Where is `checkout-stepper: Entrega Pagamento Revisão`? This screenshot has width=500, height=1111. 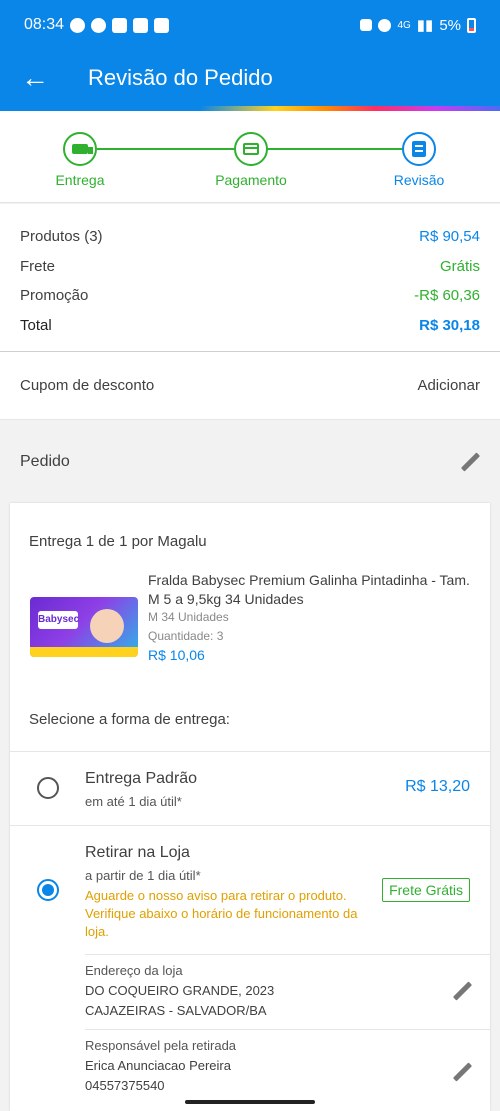
checkout-stepper: Entrega Pagamento Revisão is located at coordinates (250, 157).